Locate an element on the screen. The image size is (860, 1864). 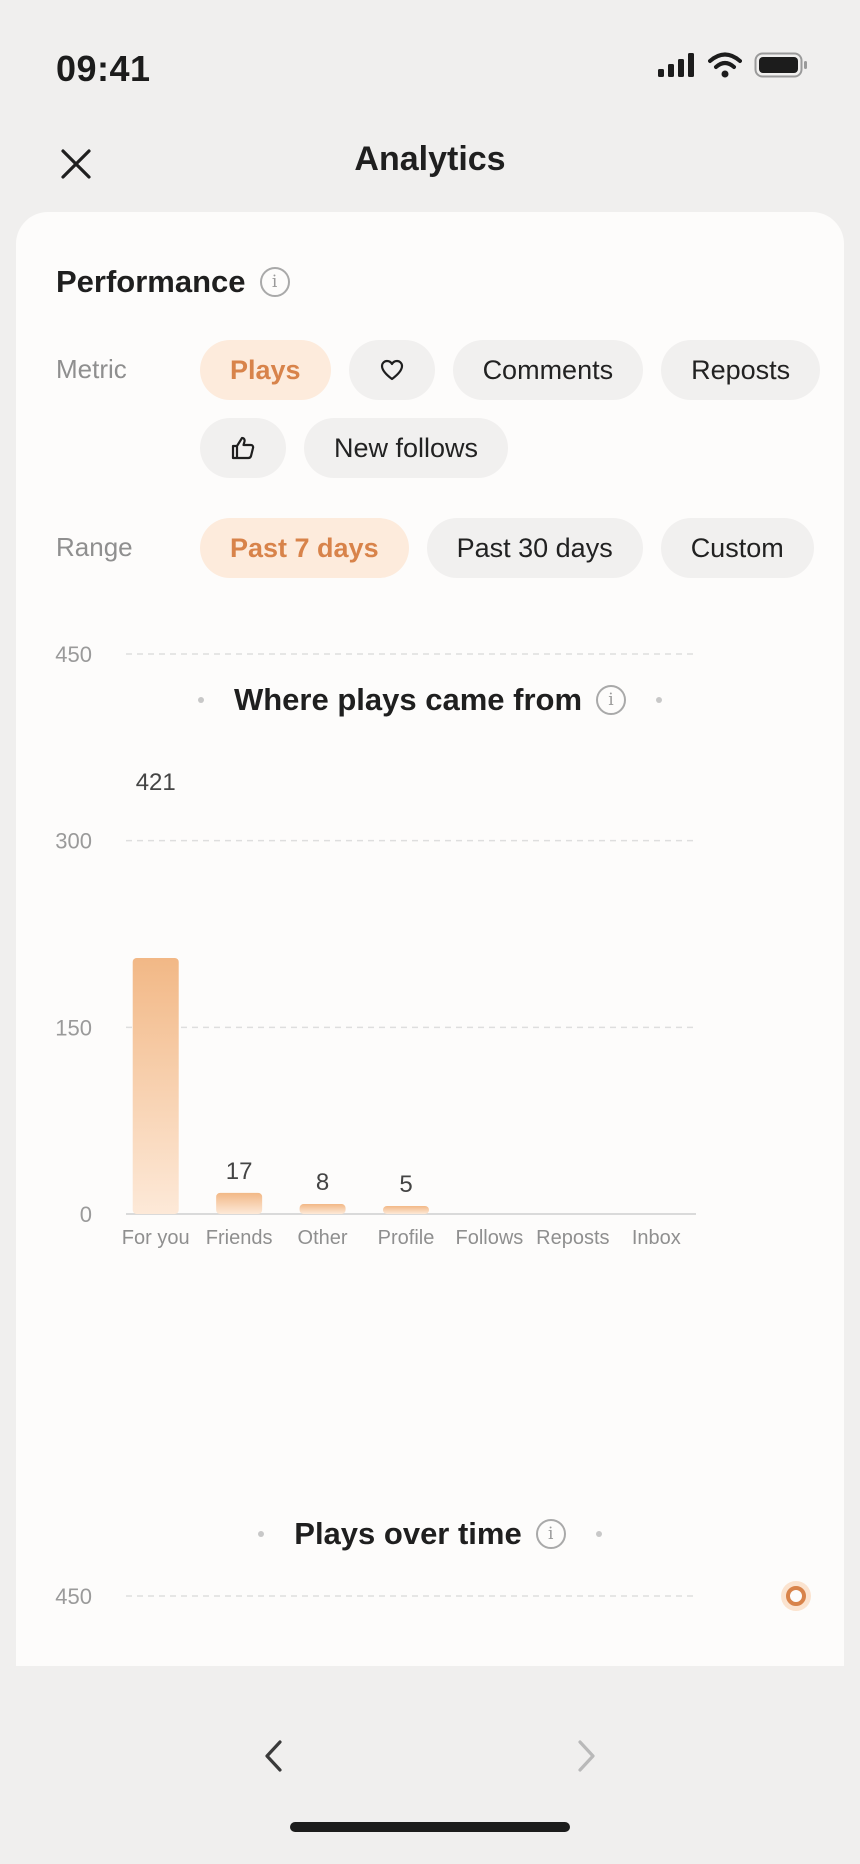
nav-header: Analytics is located at coordinates (430, 166).